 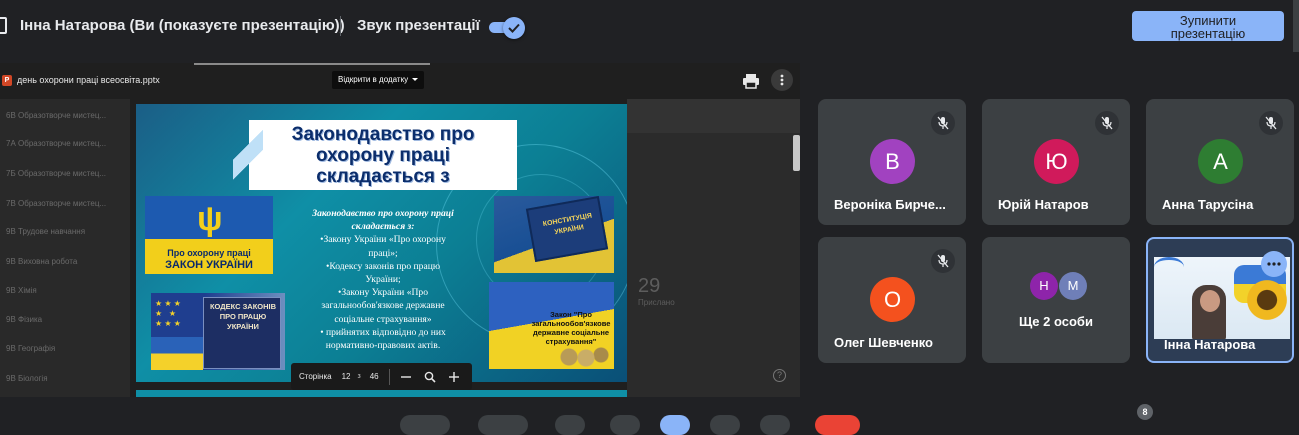 What do you see at coordinates (1056, 321) in the screenshot?
I see `more-participants-label: Ще 2 особи` at bounding box center [1056, 321].